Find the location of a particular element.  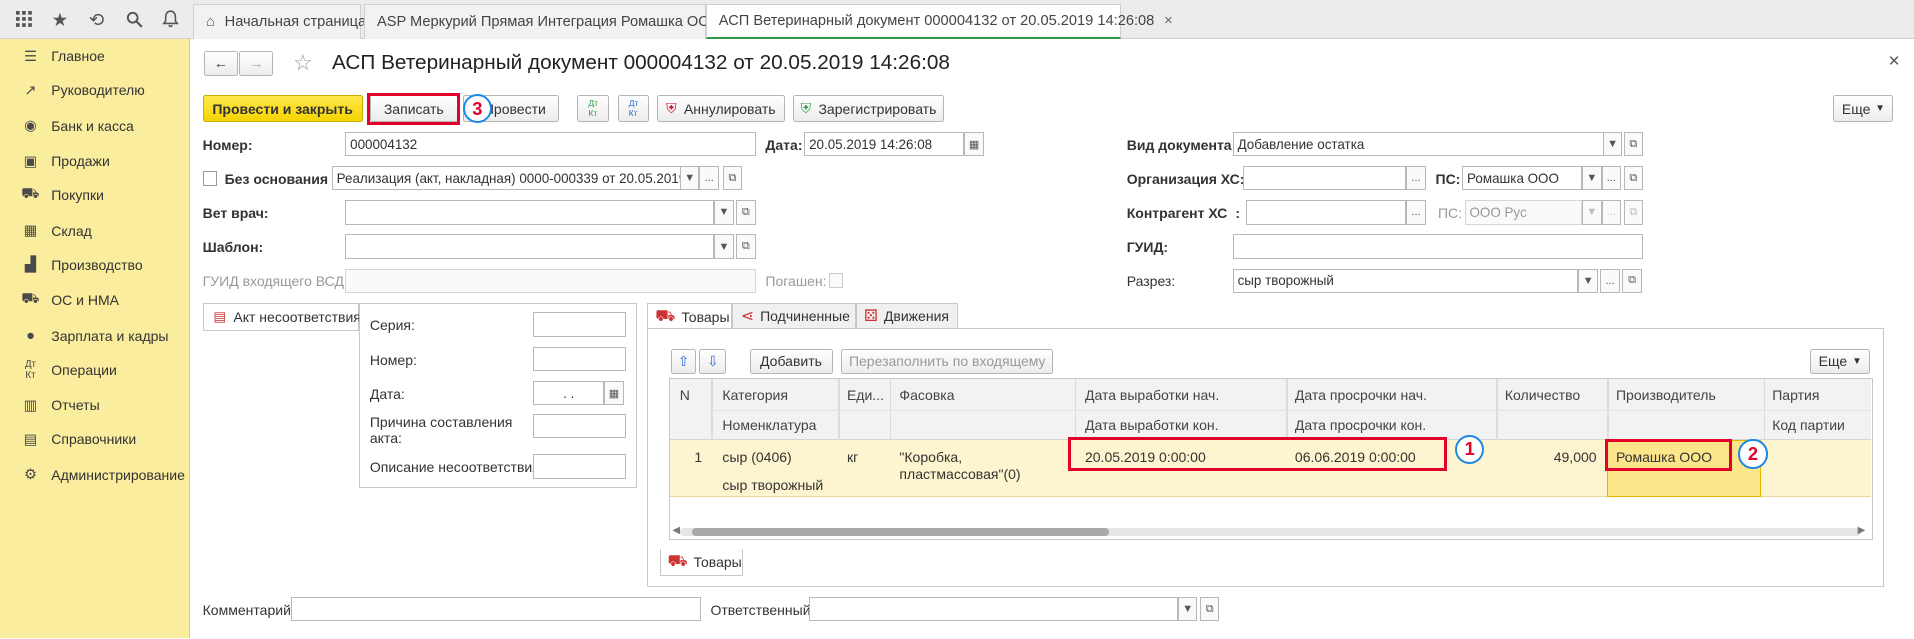

comment-field is located at coordinates (495, 609).